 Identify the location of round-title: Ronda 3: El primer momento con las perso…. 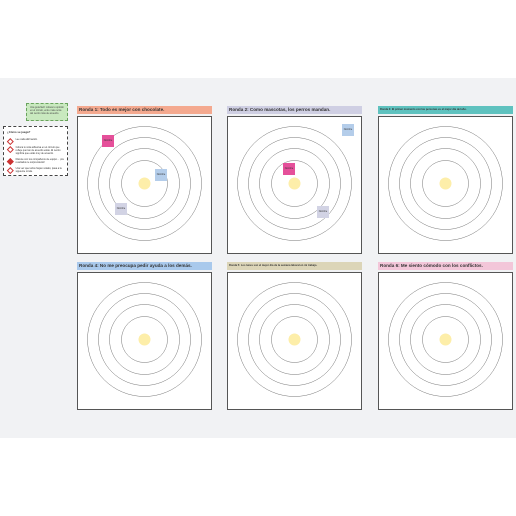
(445, 110).